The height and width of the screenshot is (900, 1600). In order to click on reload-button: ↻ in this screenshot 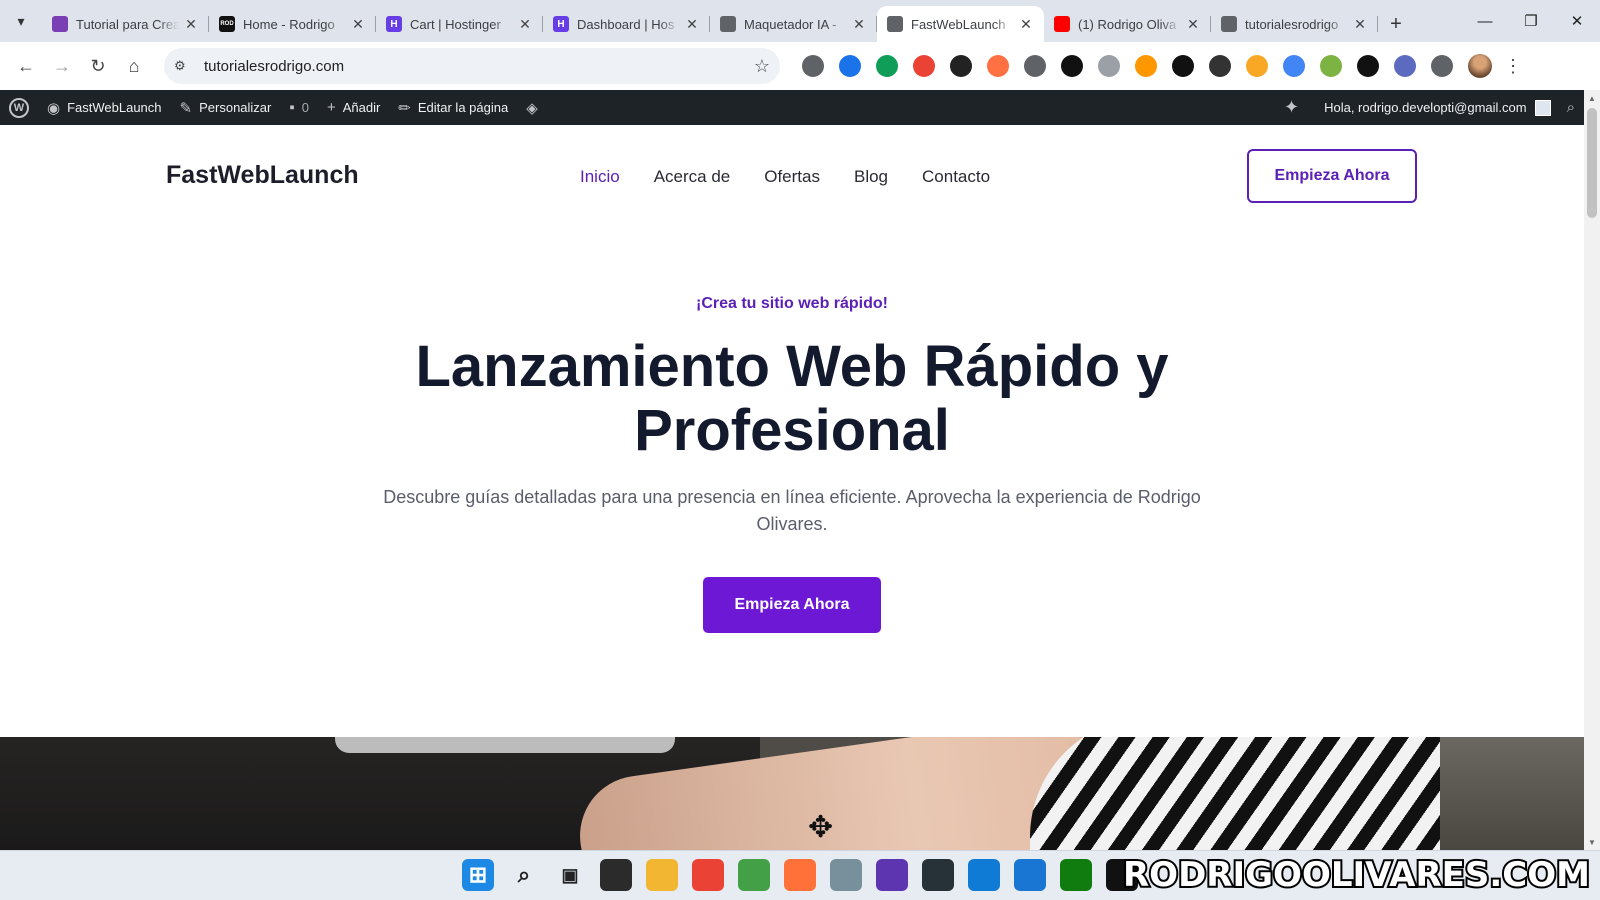, I will do `click(98, 66)`.